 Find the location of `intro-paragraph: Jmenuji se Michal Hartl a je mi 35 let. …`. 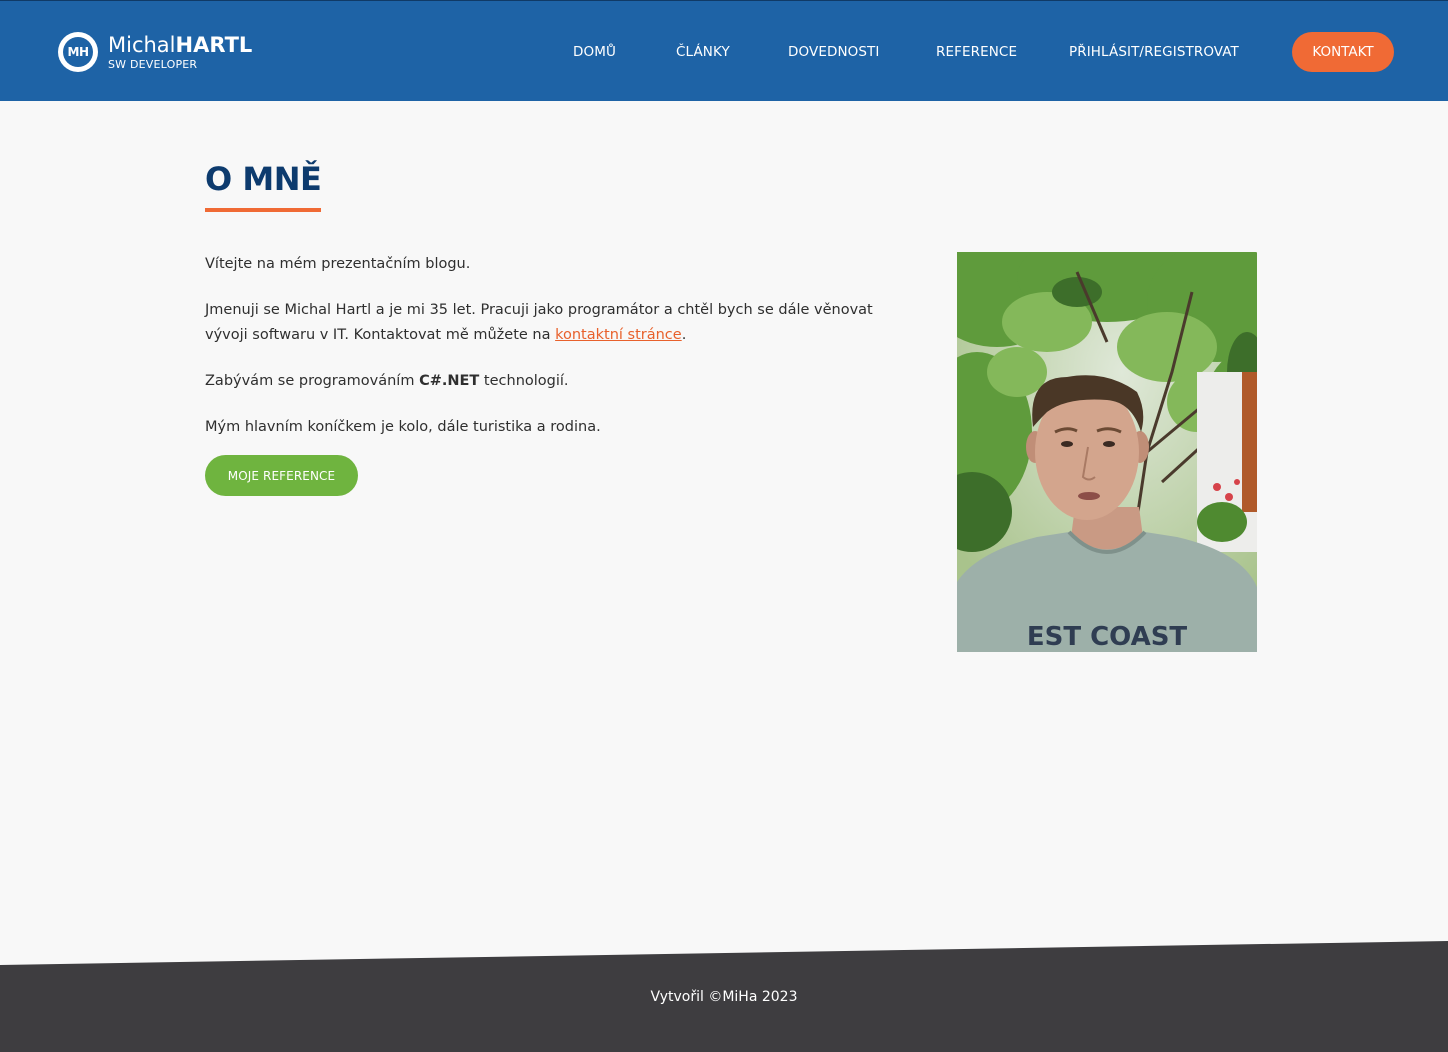

intro-paragraph: Jmenuji se Michal Hartl a je mi 35 let. … is located at coordinates (555, 323).